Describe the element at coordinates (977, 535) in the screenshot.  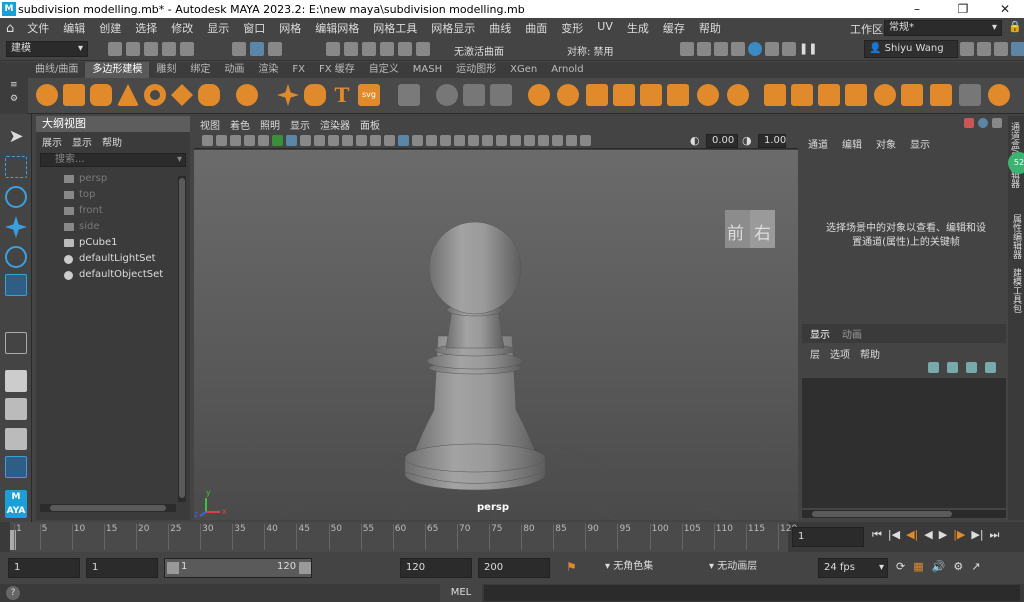
I see `step-forward-icon: ▶|` at that location.